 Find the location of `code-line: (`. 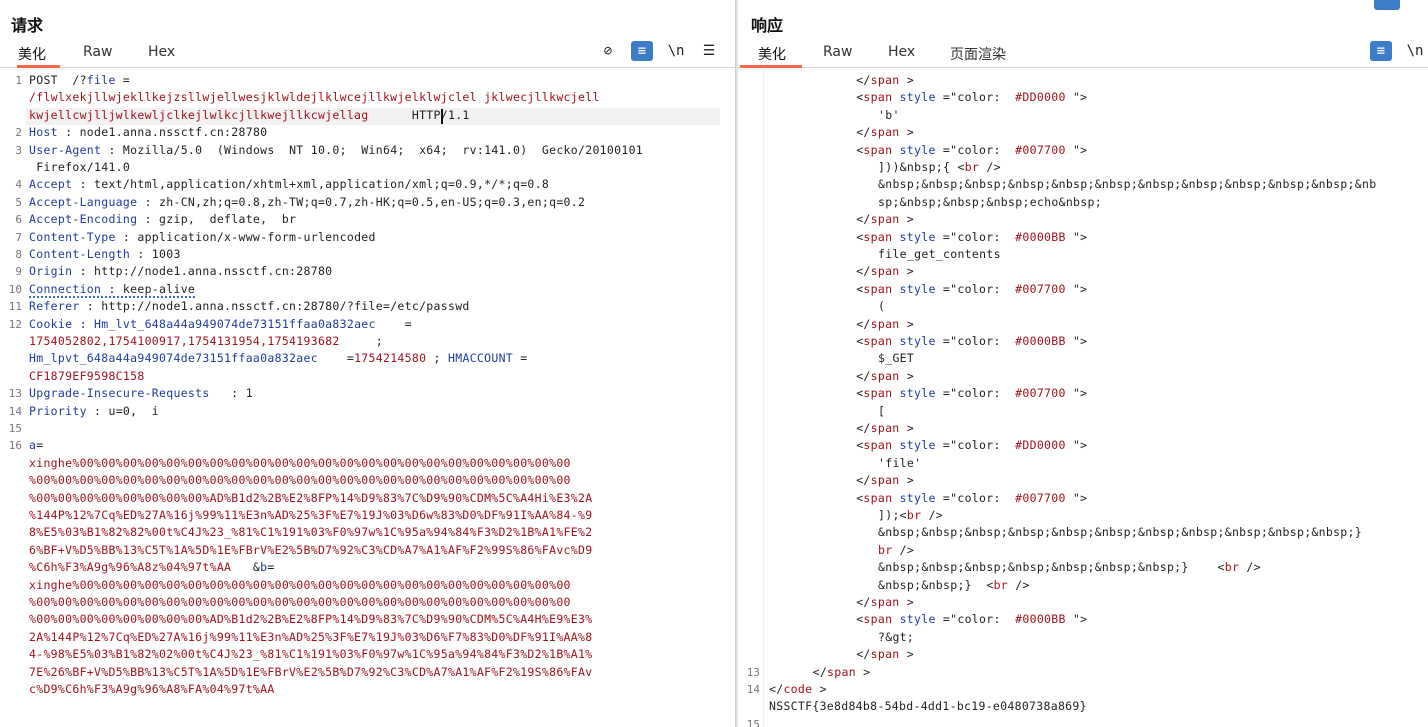

code-line: ( is located at coordinates (881, 306).